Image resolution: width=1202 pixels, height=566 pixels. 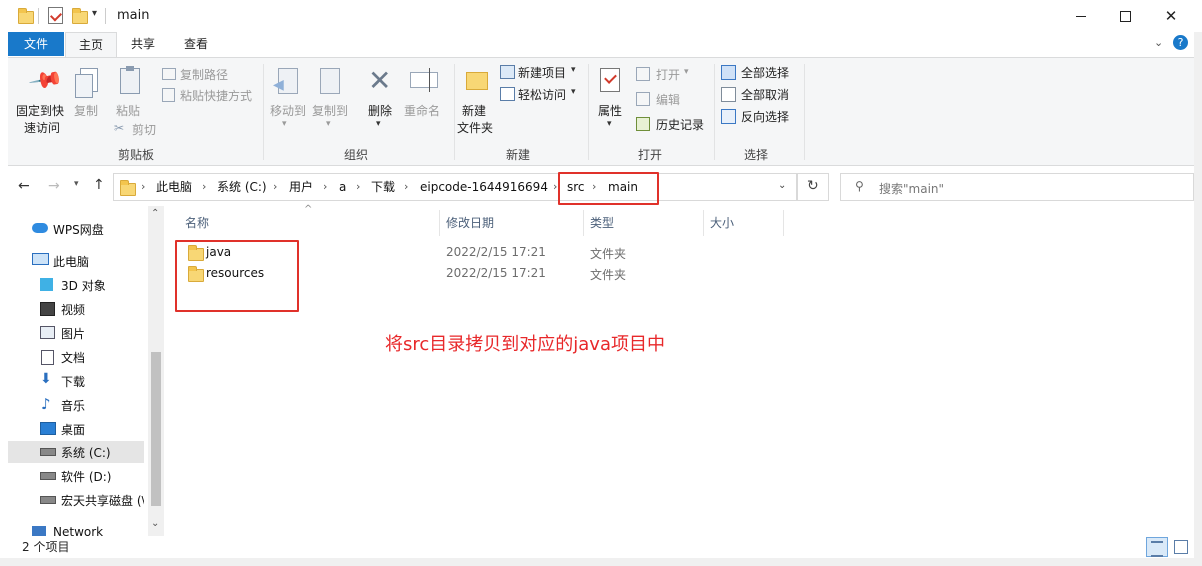 I want to click on copy-path-icon, so click(x=169, y=74).